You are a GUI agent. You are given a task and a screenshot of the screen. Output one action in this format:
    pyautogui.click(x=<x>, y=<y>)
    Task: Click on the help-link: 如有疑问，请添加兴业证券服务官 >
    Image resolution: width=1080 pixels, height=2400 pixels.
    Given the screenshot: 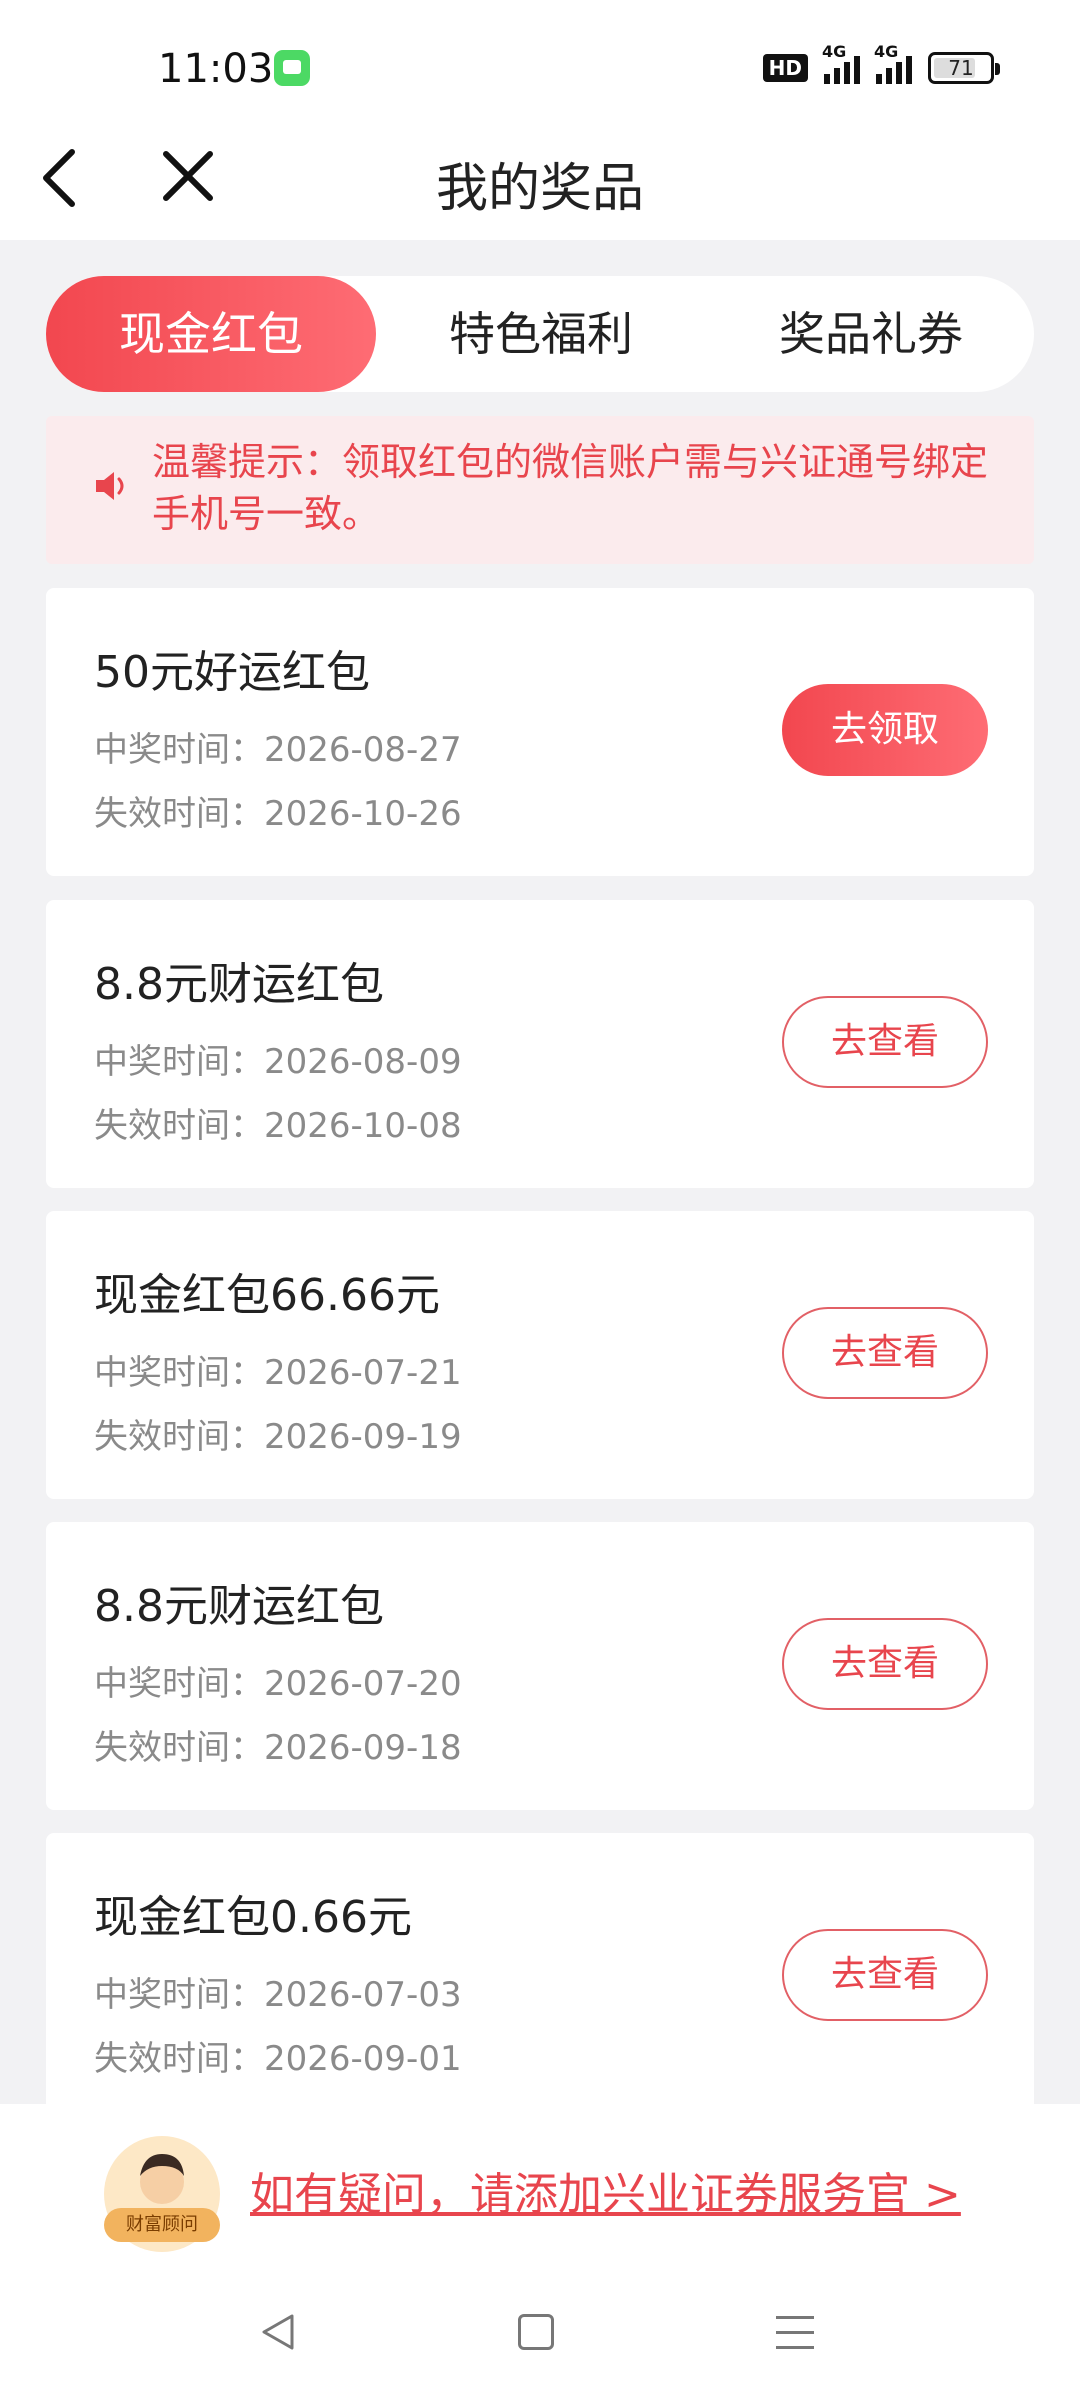 What is the action you would take?
    pyautogui.click(x=605, y=2190)
    